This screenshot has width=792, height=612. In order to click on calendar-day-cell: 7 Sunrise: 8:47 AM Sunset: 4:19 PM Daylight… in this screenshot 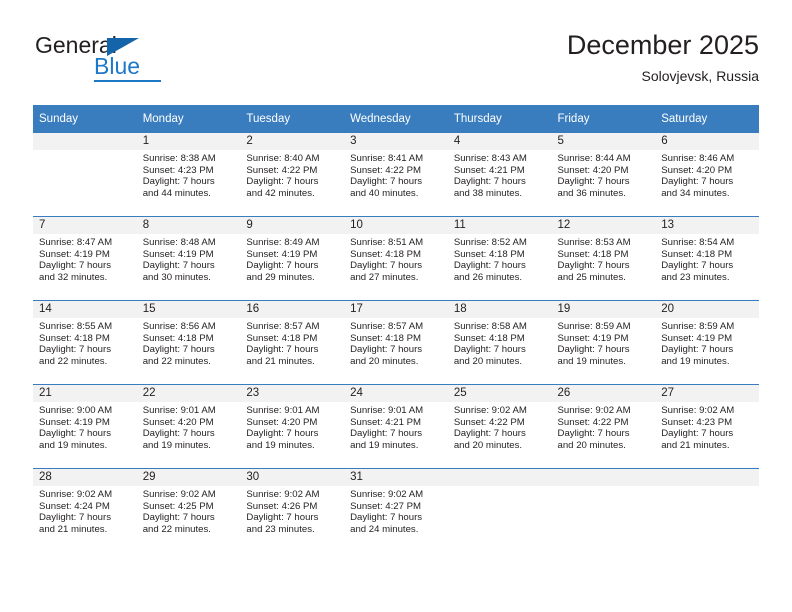, I will do `click(85, 258)`.